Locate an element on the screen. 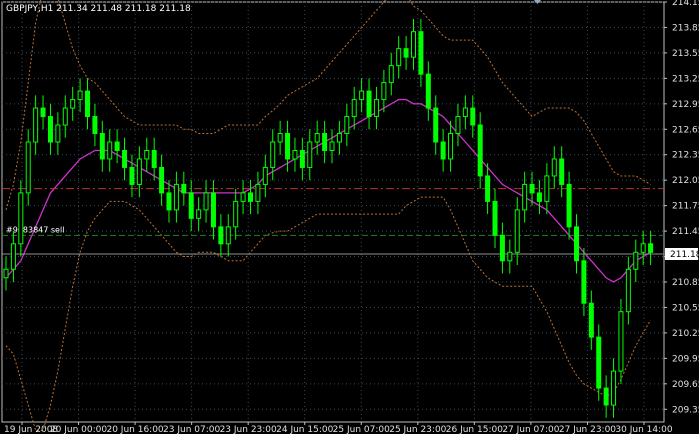 This screenshot has width=699, height=434. y-tick-label: 209.95 is located at coordinates (685, 359).